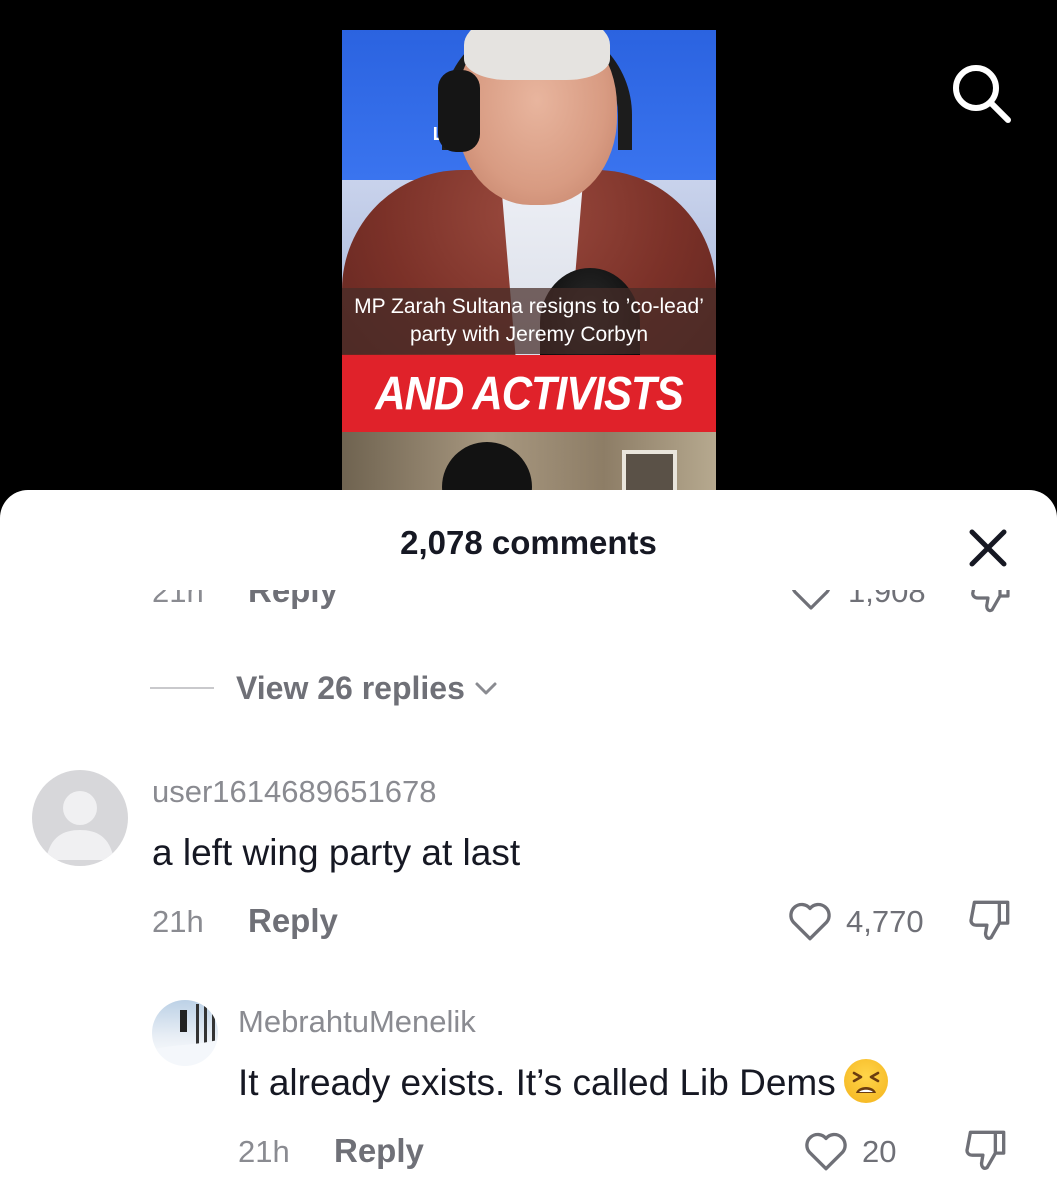 This screenshot has width=1057, height=1200. Describe the element at coordinates (486, 688) in the screenshot. I see `chevron-down-icon` at that location.